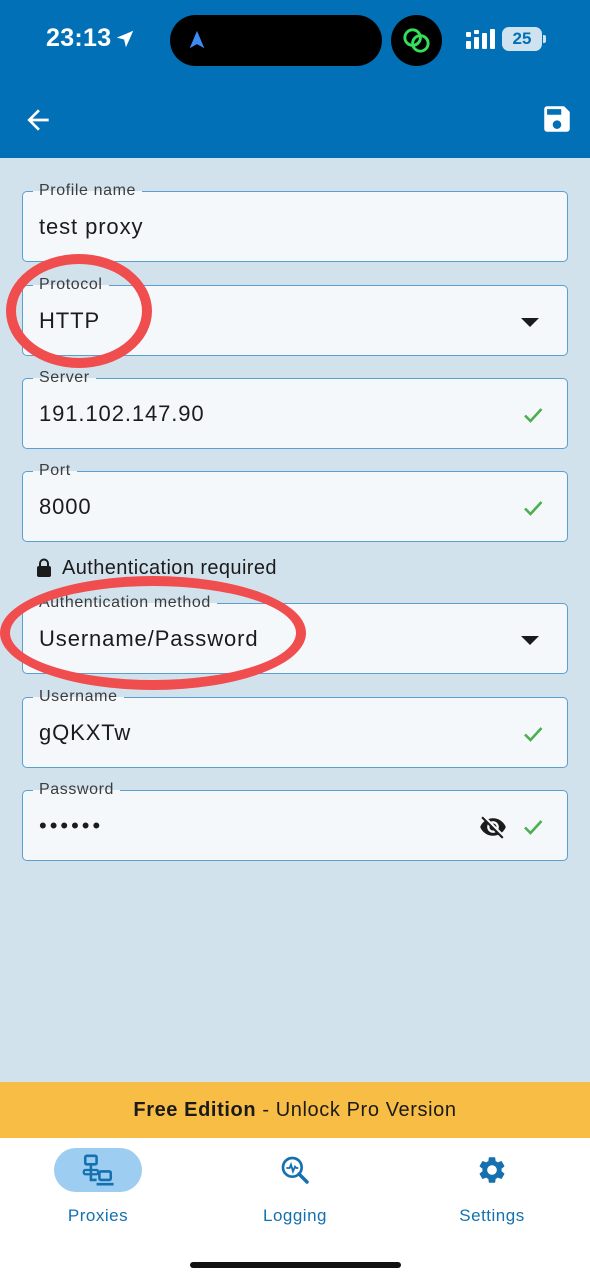 The height and width of the screenshot is (1280, 590). Describe the element at coordinates (71, 285) in the screenshot. I see `protocol-label: Protocol` at that location.